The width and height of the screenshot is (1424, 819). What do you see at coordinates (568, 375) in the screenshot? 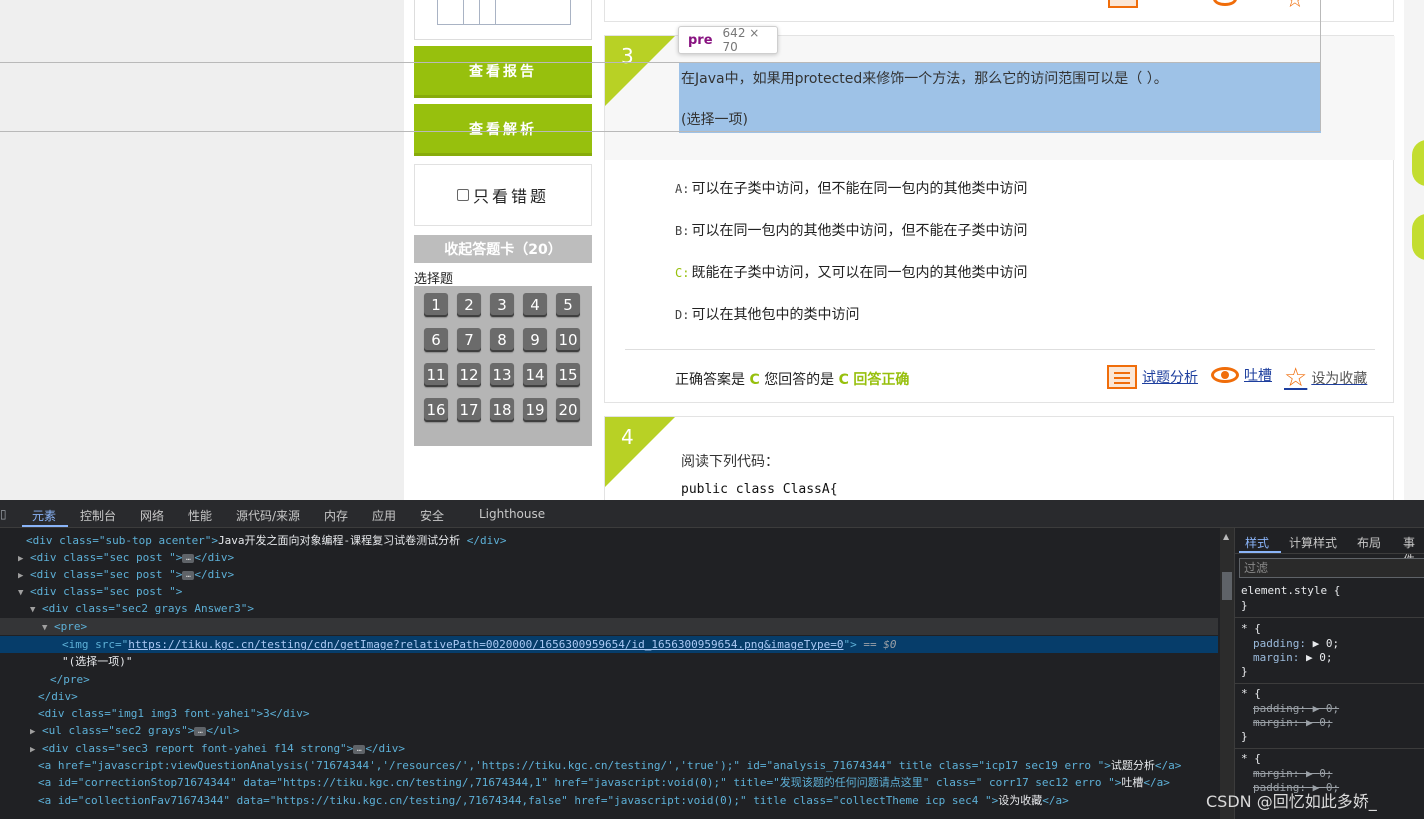
I see `answer-card-item: 15` at bounding box center [568, 375].